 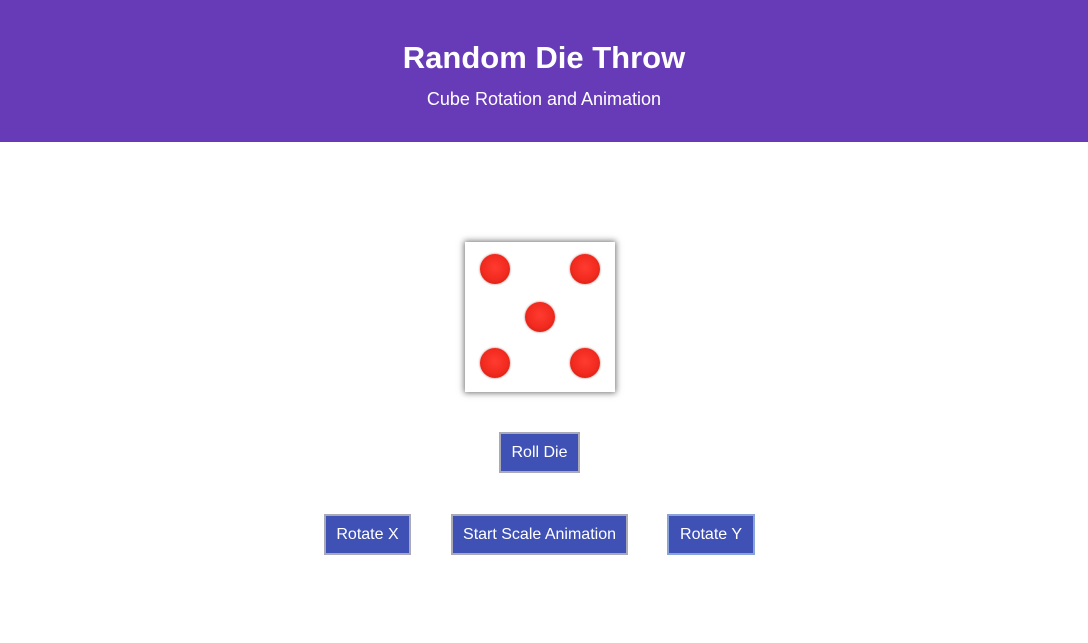 What do you see at coordinates (544, 57) in the screenshot?
I see `page-title: Random Die Throw` at bounding box center [544, 57].